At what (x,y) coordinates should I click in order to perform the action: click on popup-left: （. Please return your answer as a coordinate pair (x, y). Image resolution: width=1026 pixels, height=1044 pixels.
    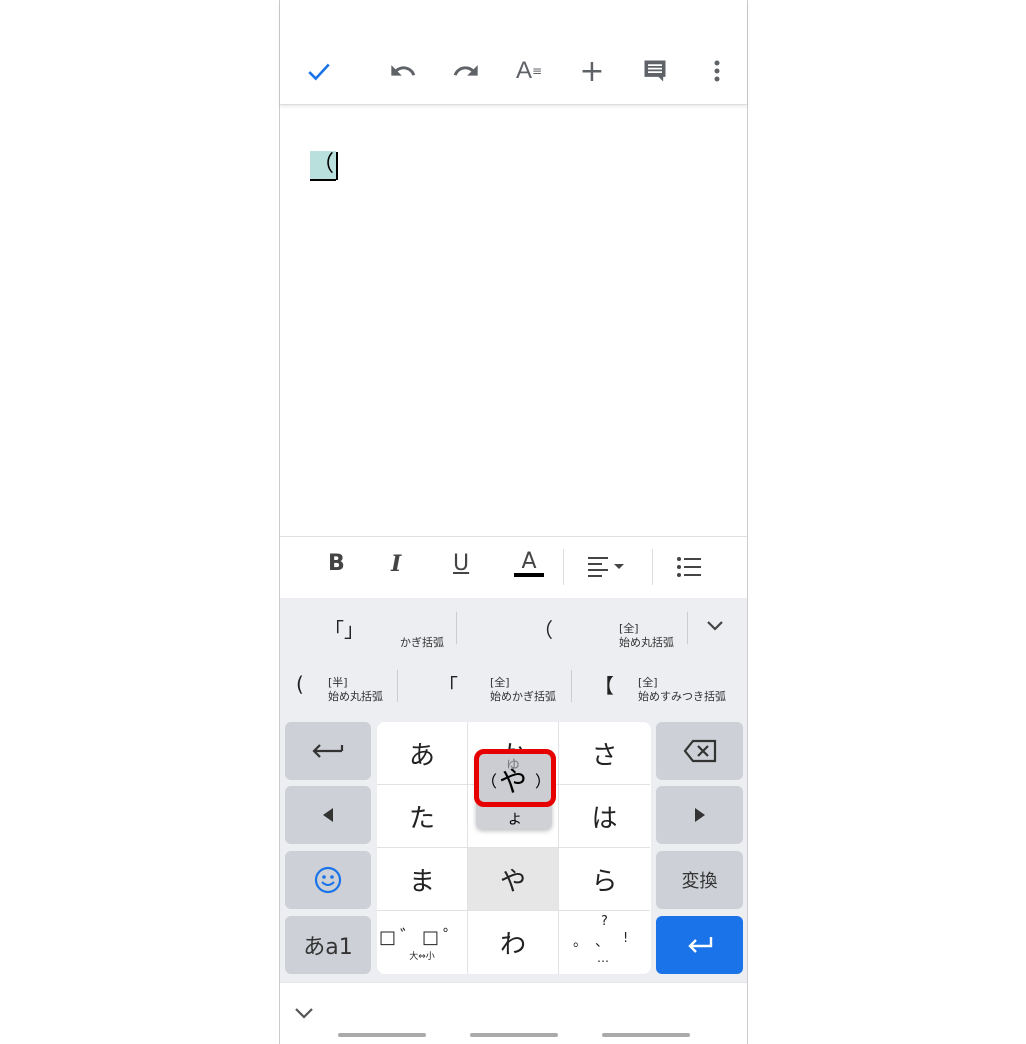
    Looking at the image, I should click on (489, 781).